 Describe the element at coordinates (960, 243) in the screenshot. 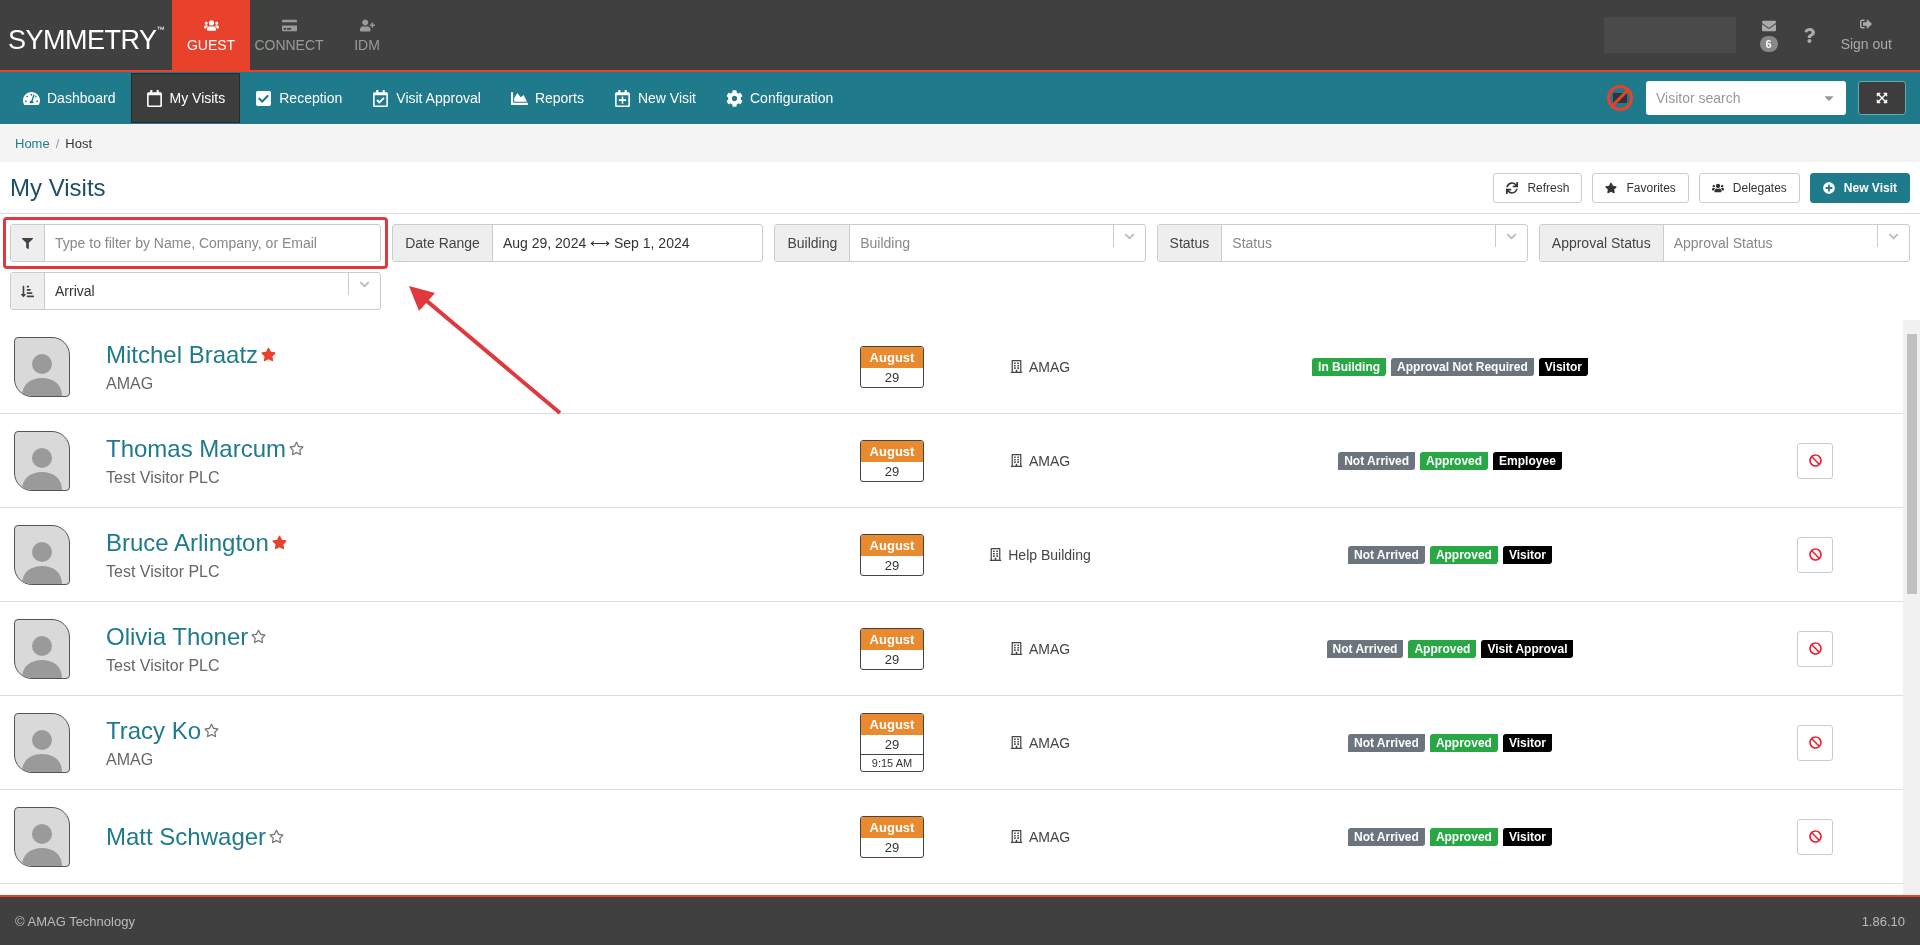

I see `select-field: Building Building` at that location.